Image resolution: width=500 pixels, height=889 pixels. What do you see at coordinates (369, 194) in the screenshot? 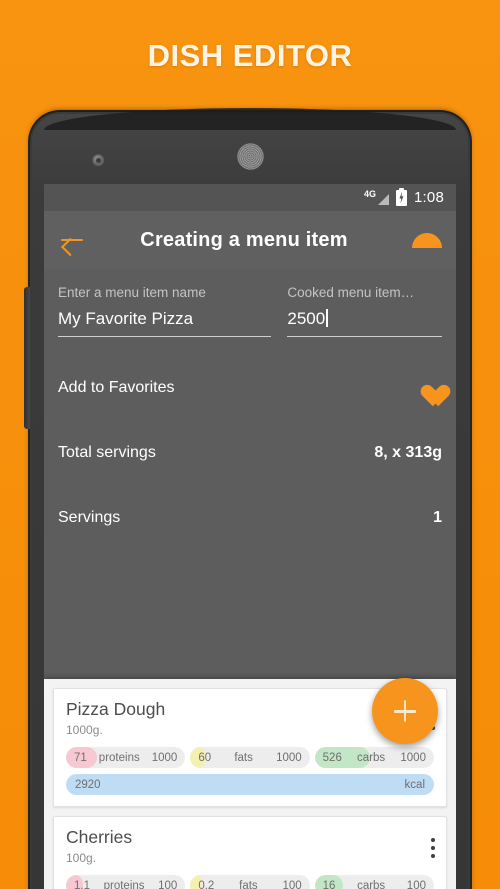
I see `network-type-label: 4G` at bounding box center [369, 194].